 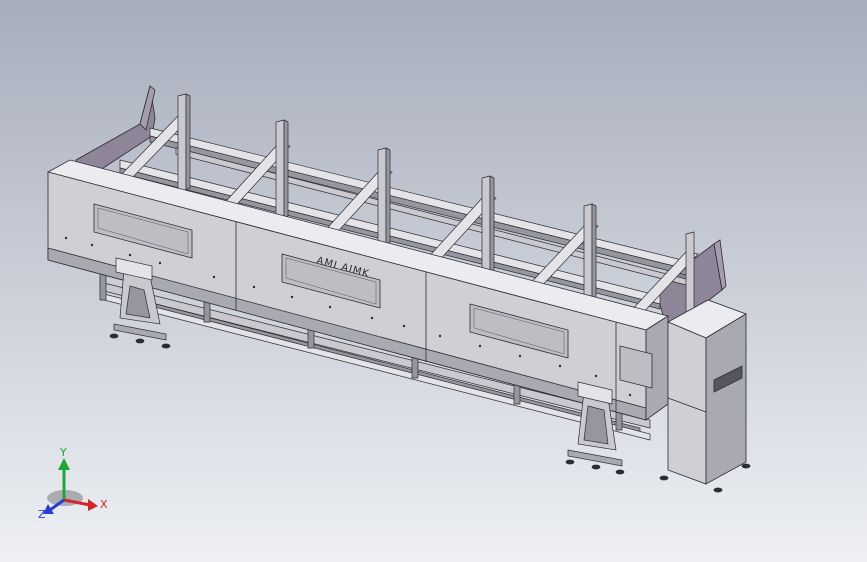 I want to click on x-axis-label: X, so click(x=104, y=504).